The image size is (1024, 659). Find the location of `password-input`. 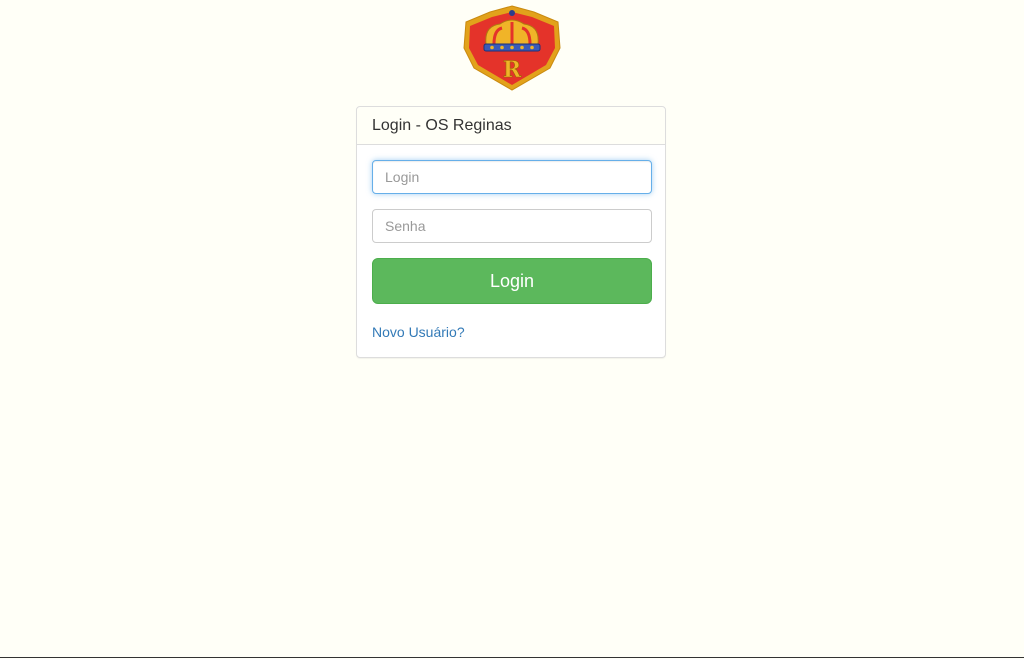

password-input is located at coordinates (512, 226).